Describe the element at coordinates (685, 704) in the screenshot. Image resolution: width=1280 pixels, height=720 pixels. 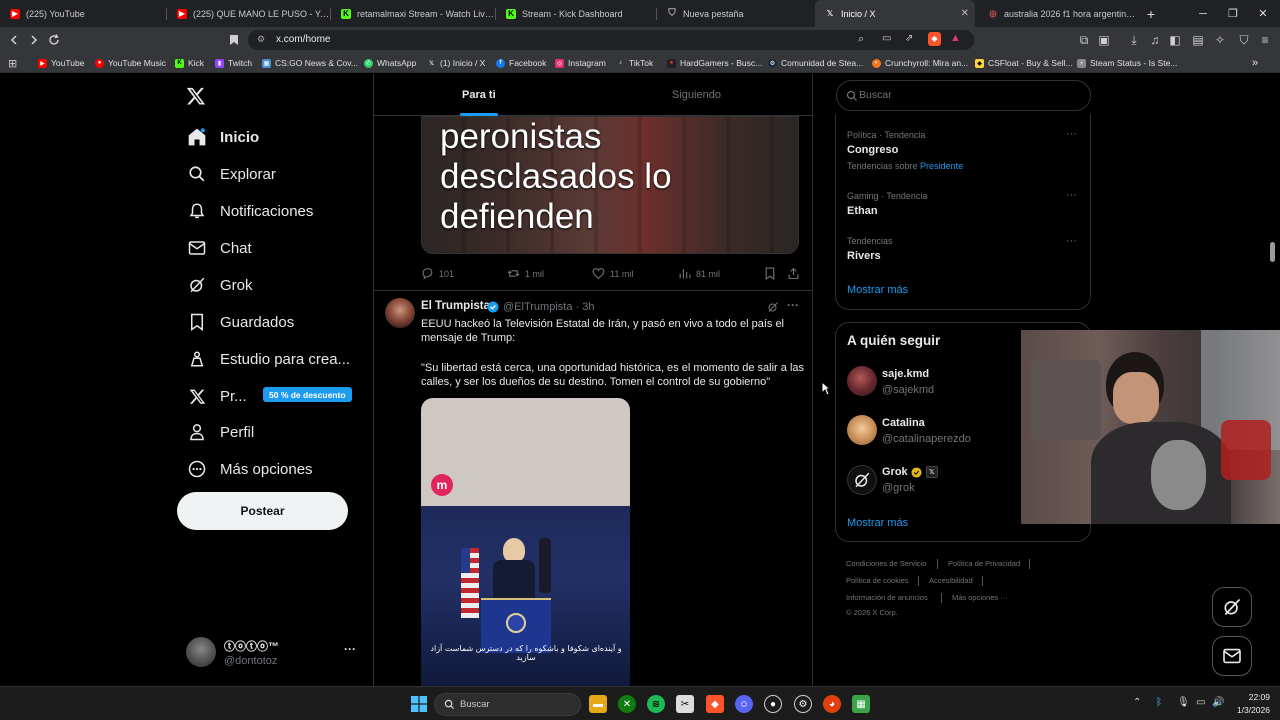
I see `snipping-tool-icon: ✂` at that location.